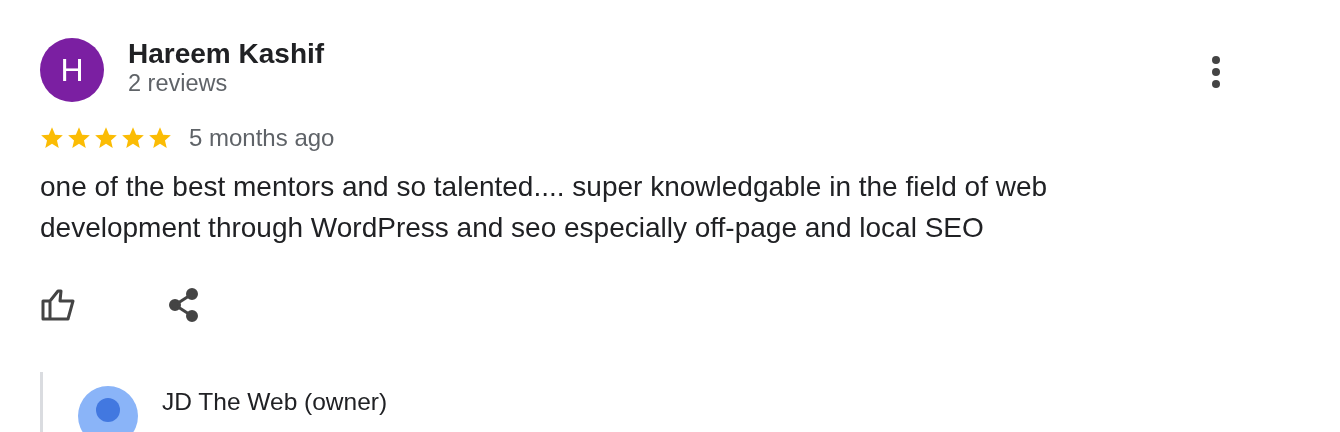  I want to click on owner-name: JD The Web (owner), so click(275, 401).